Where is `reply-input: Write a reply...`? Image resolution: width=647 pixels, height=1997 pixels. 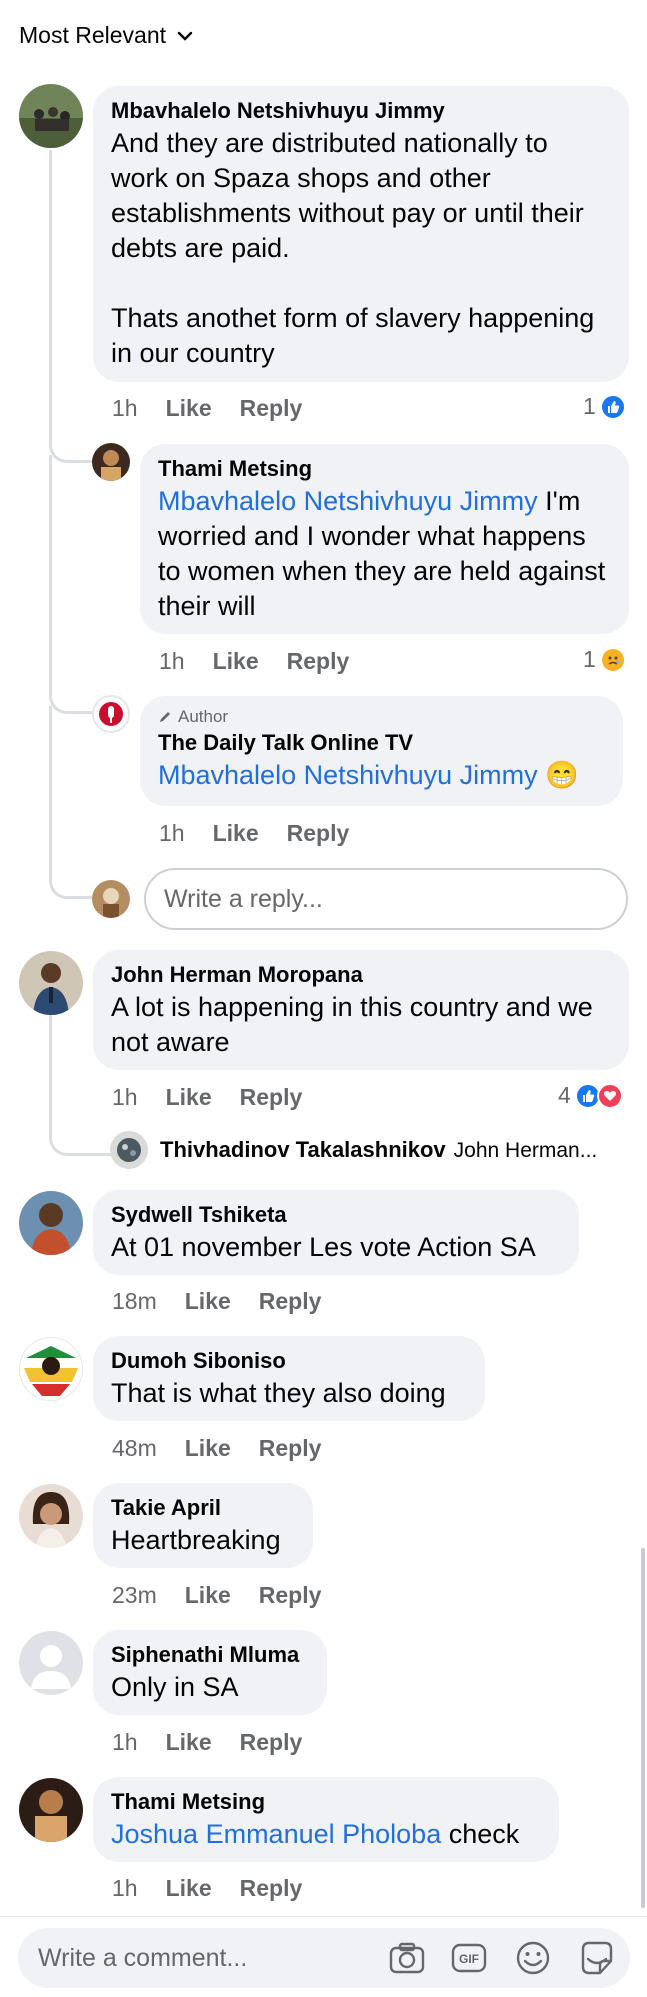 reply-input: Write a reply... is located at coordinates (386, 899).